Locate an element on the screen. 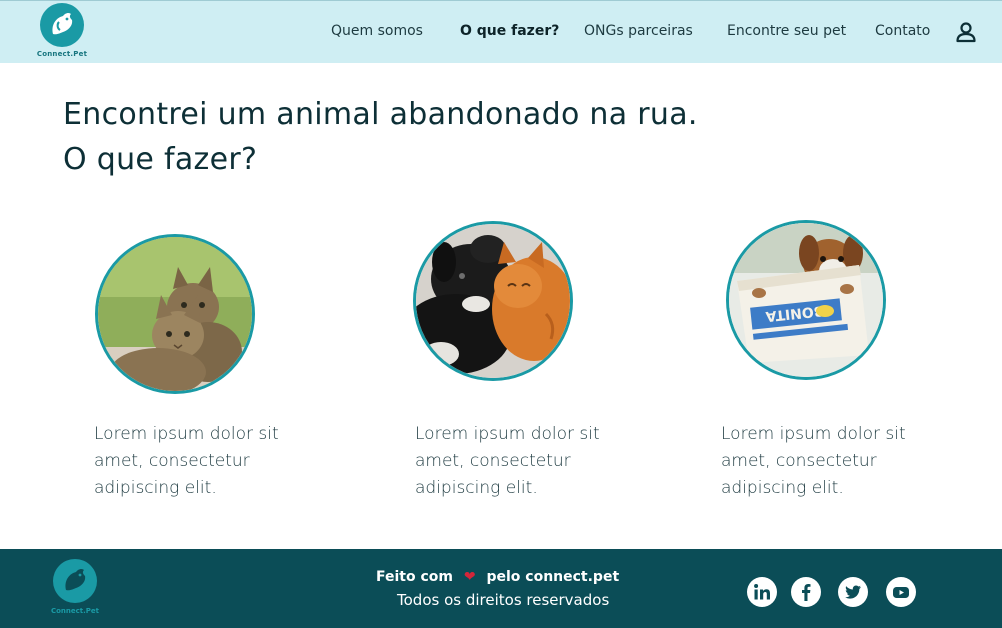 The image size is (1002, 628). footer-logo-text: Connect.Pet is located at coordinates (75, 611).